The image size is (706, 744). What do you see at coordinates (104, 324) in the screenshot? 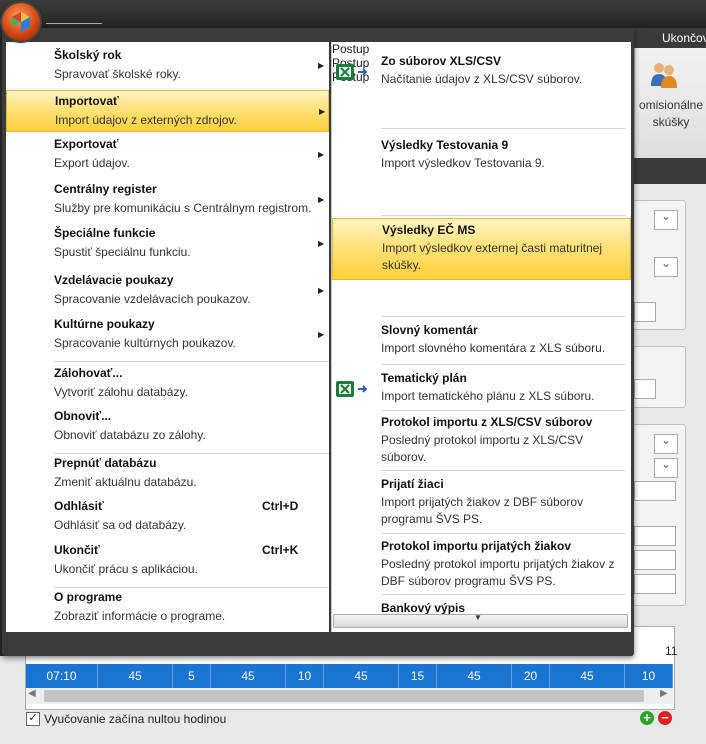
I see `menu-item-title: Kultúrne poukazy` at bounding box center [104, 324].